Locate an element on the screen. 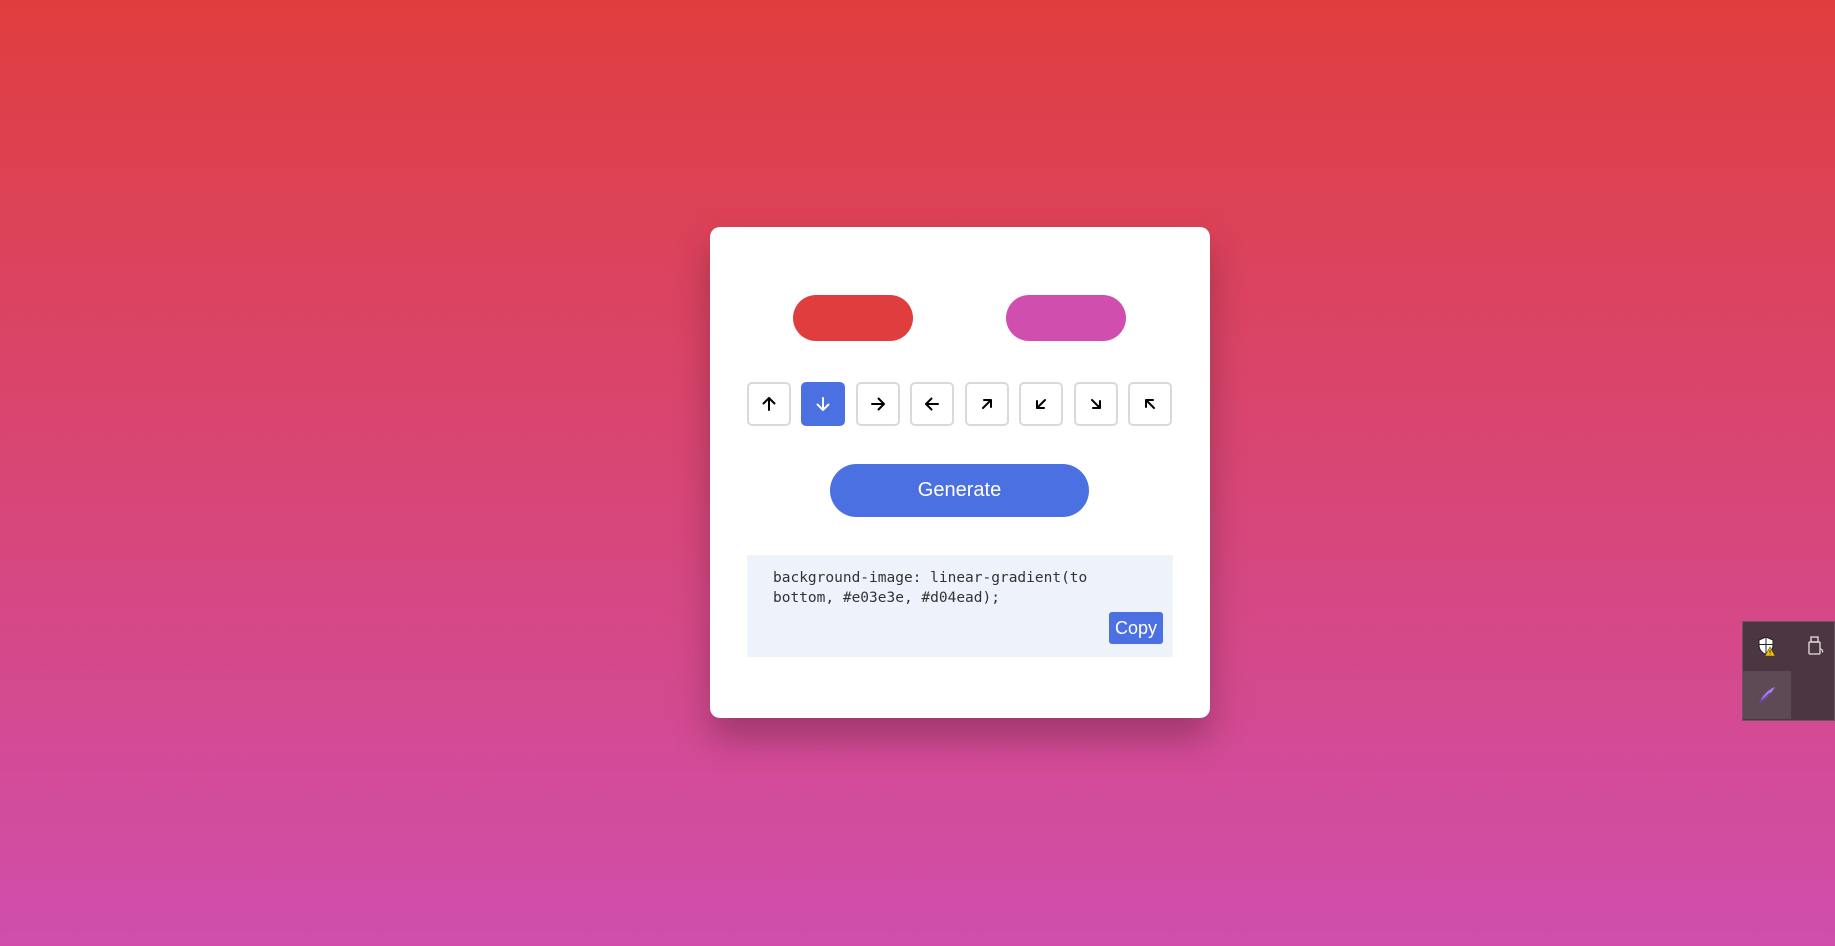 Image resolution: width=1835 pixels, height=946 pixels. arrow-down-right-icon is located at coordinates (1096, 404).